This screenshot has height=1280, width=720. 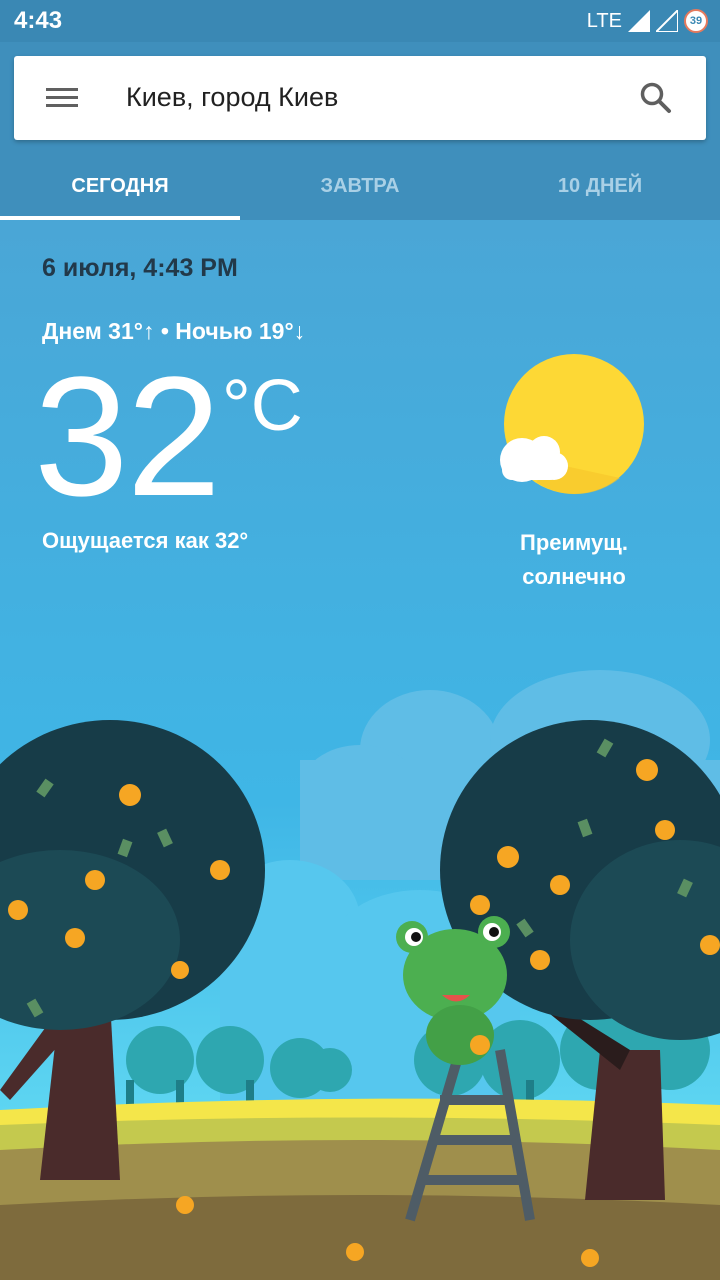 What do you see at coordinates (262, 406) in the screenshot?
I see `temperature-unit: °C` at bounding box center [262, 406].